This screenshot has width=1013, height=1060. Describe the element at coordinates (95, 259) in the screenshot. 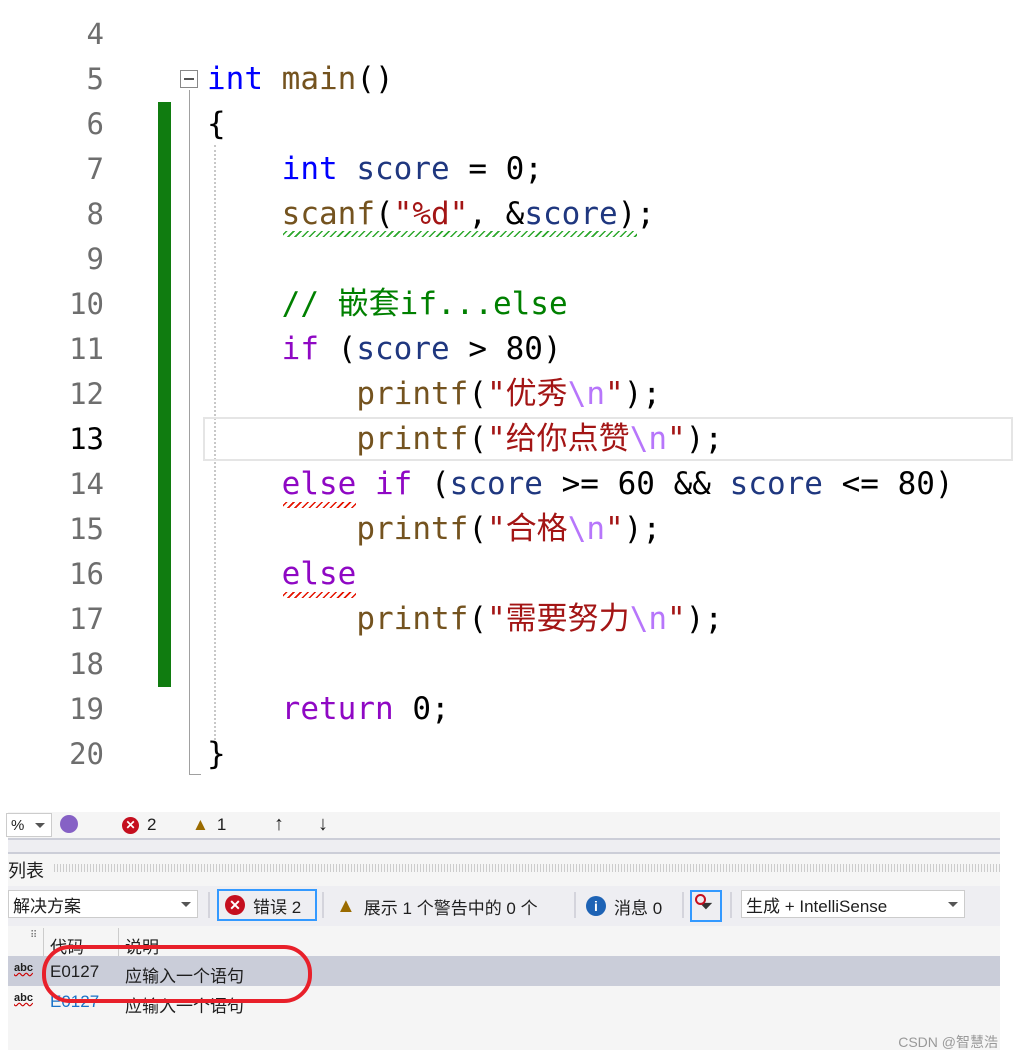

I see `line-number: 9` at that location.